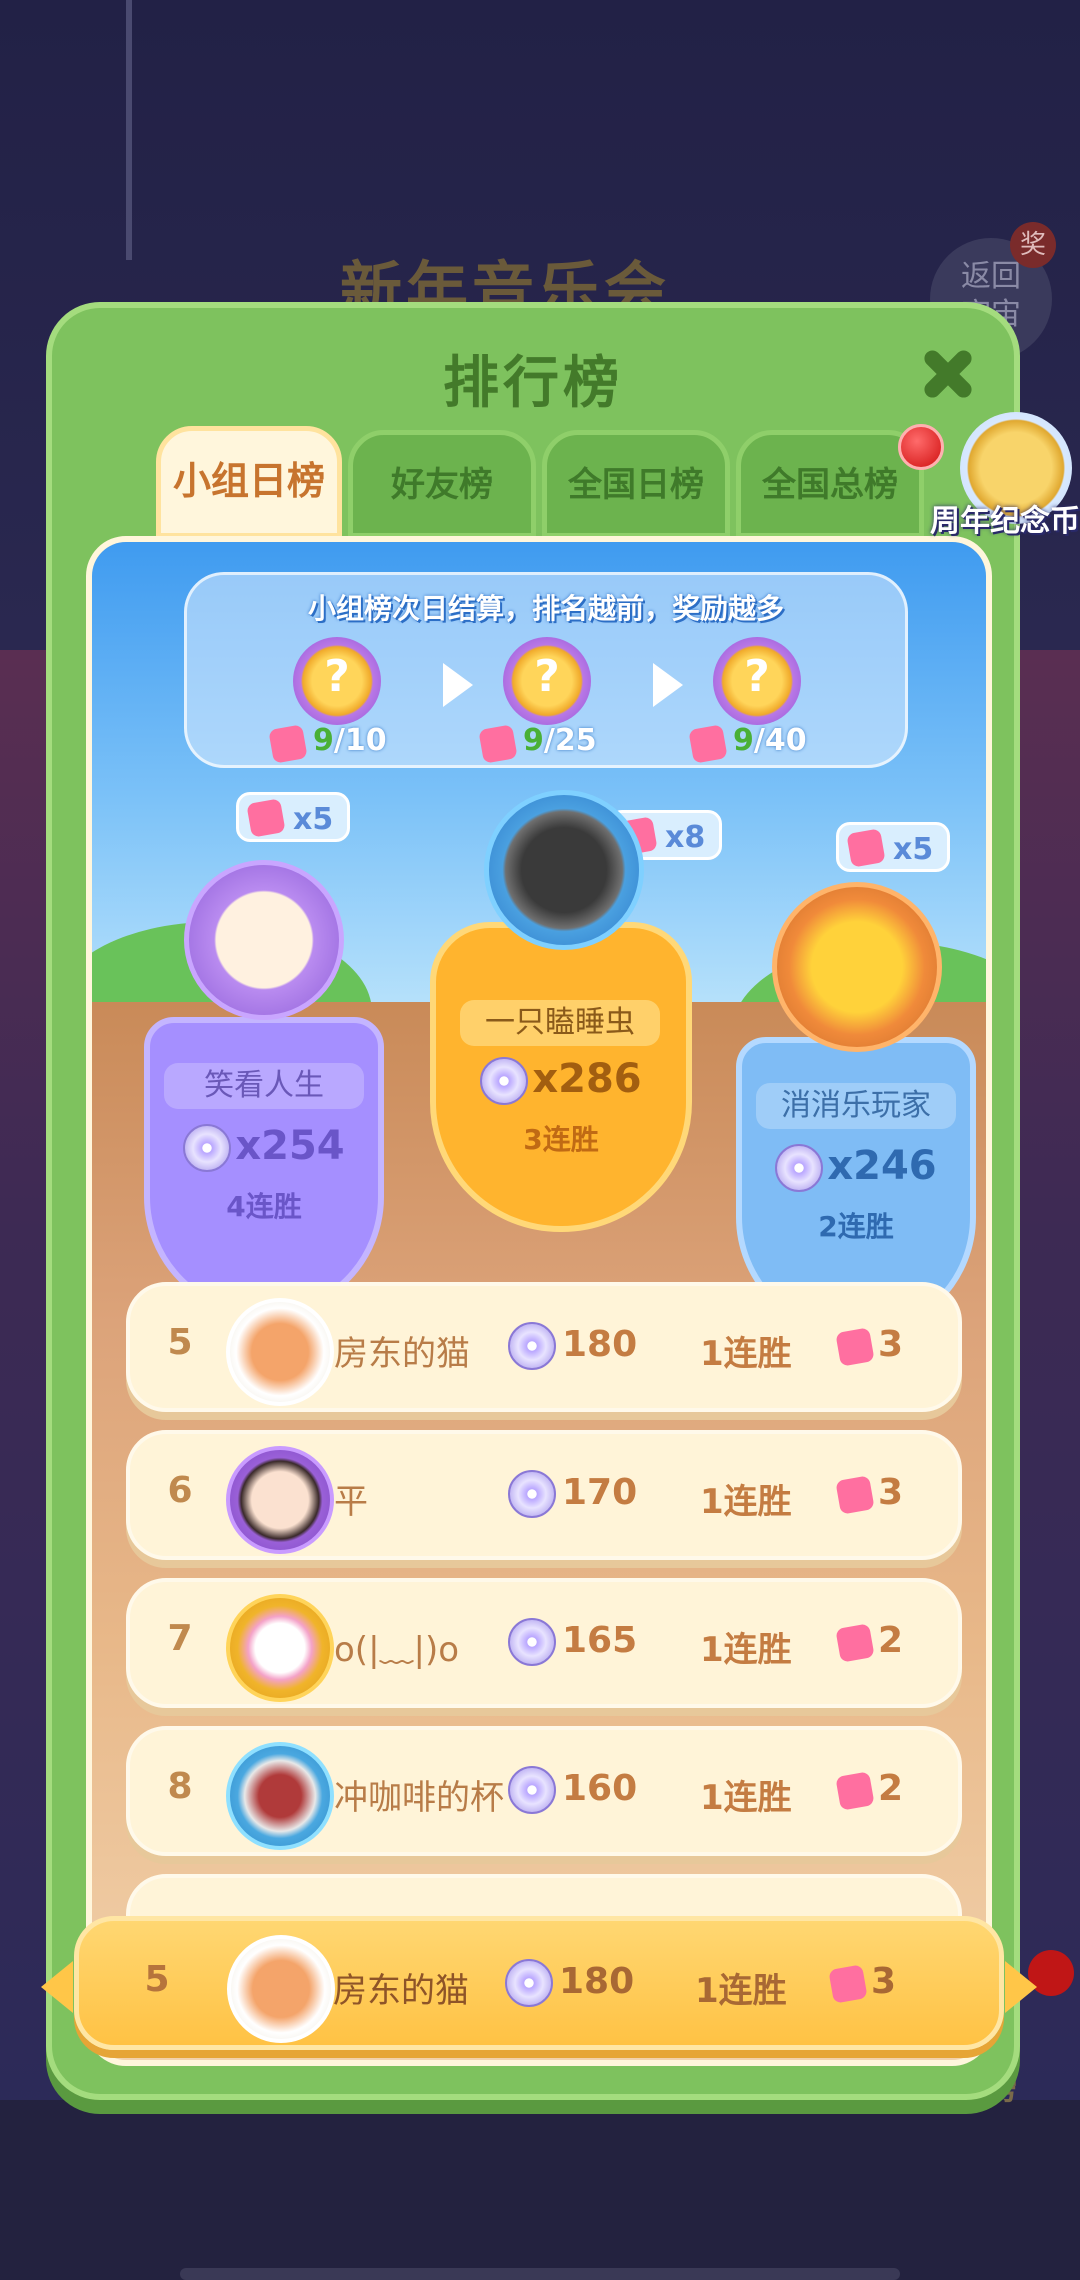 The width and height of the screenshot is (1080, 2280). What do you see at coordinates (264, 1206) in the screenshot?
I see `podium-second-streak: 4连胜` at bounding box center [264, 1206].